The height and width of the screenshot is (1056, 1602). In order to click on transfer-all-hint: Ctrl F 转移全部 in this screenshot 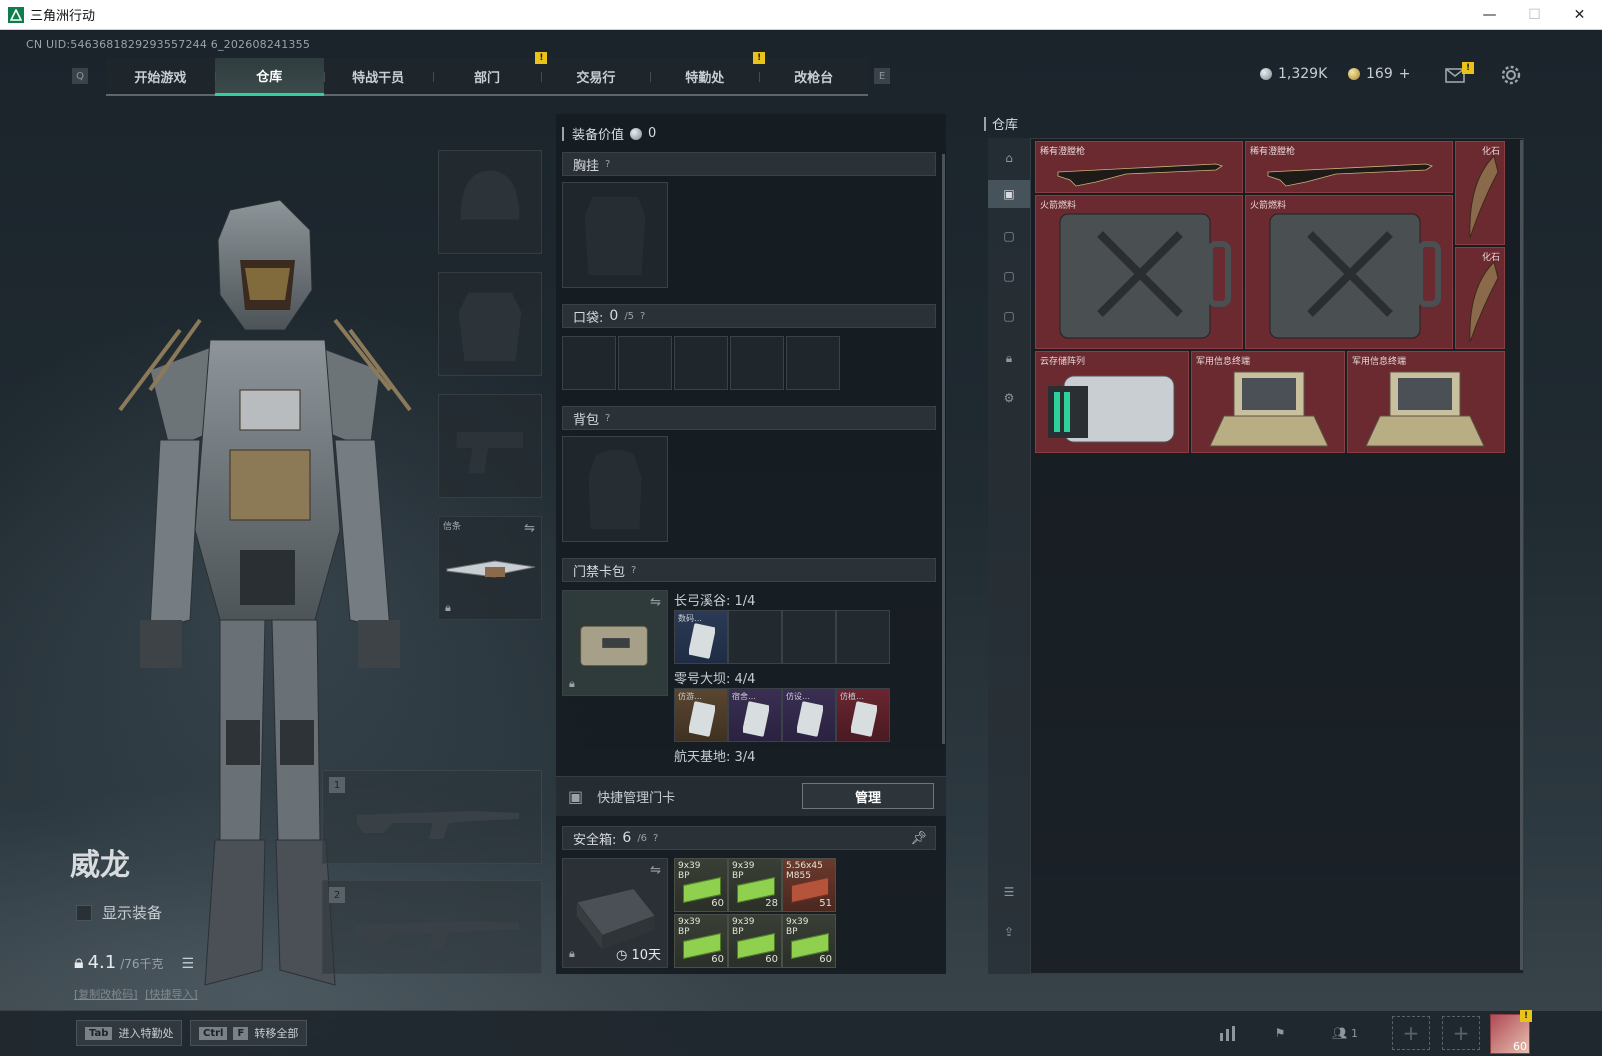, I will do `click(249, 1033)`.